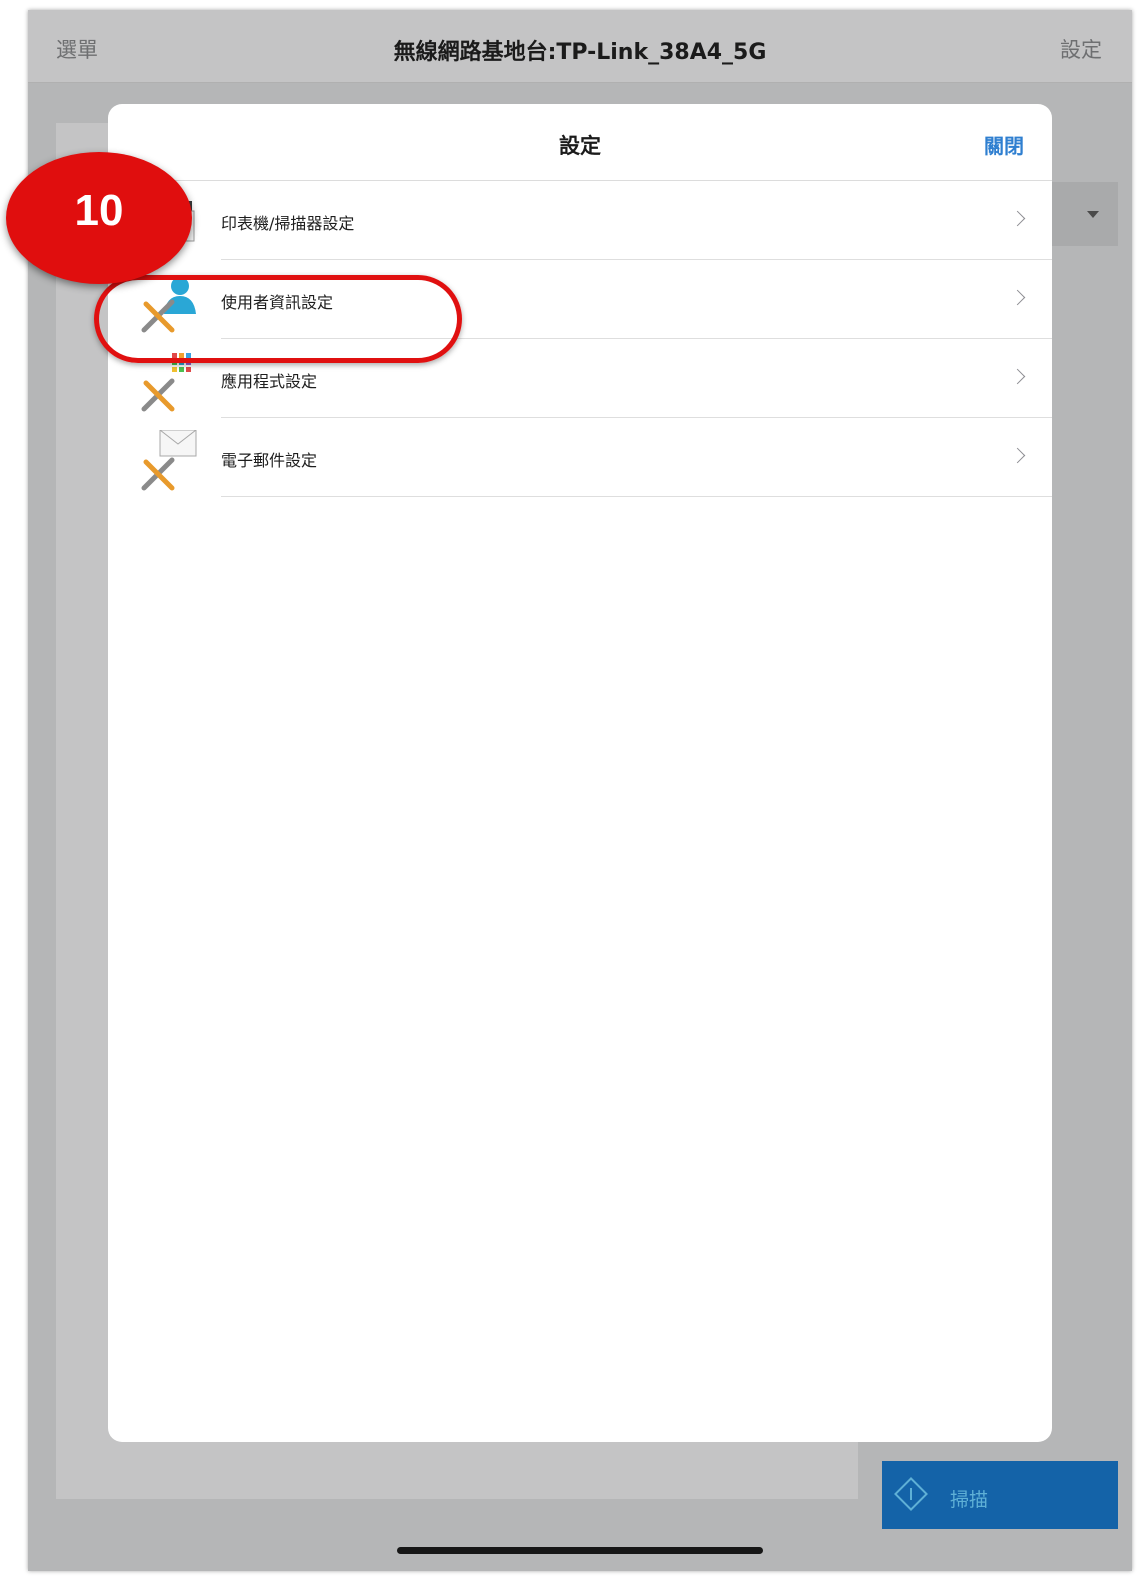 This screenshot has height=1581, width=1141. What do you see at coordinates (1000, 1495) in the screenshot?
I see `scan-button: 掃描` at bounding box center [1000, 1495].